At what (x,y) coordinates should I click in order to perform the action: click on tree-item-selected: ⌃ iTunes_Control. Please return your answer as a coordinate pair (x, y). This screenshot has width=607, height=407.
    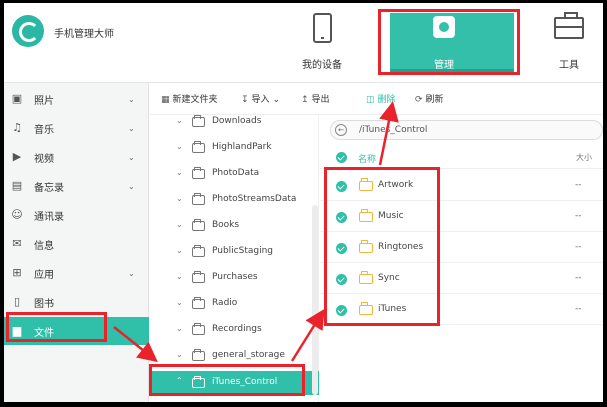
    Looking at the image, I should click on (234, 383).